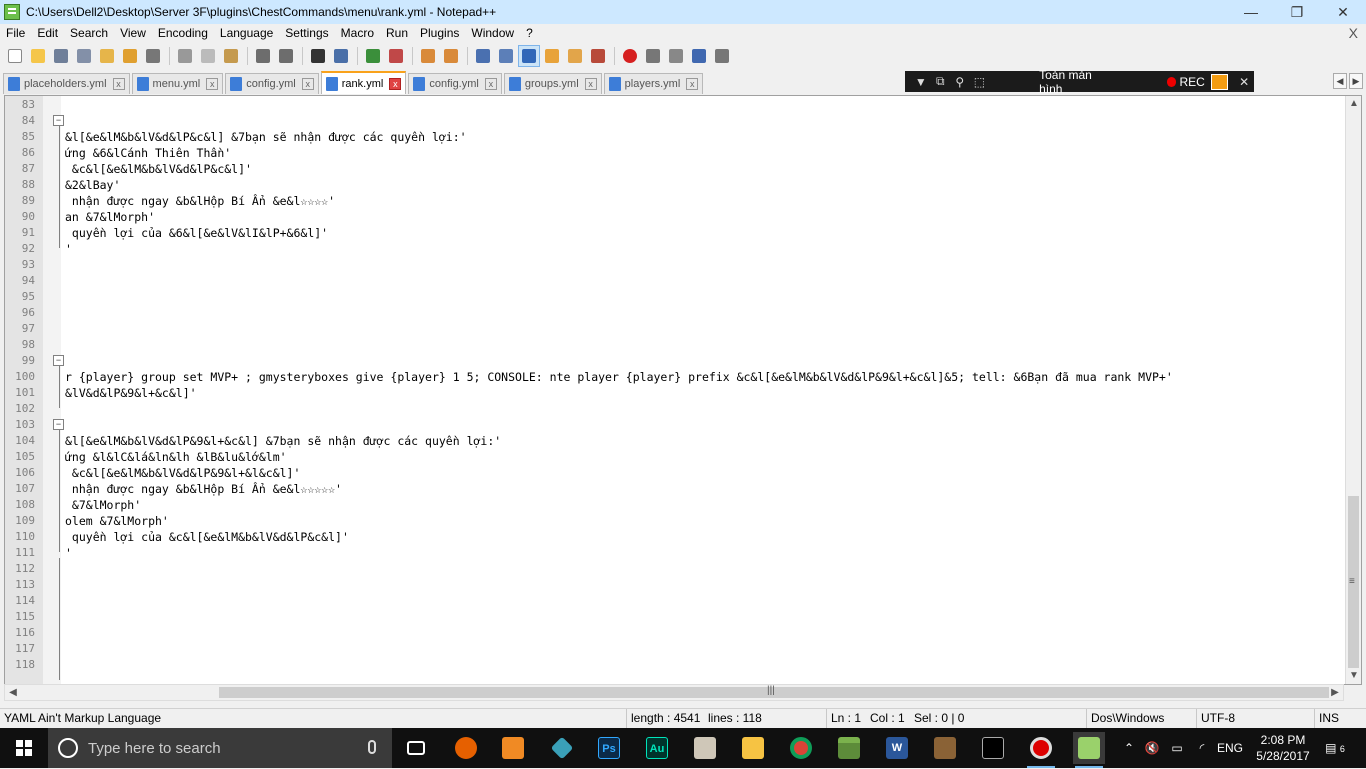 The width and height of the screenshot is (1366, 769). Describe the element at coordinates (1251, 12) in the screenshot. I see `minimize-button: —` at that location.